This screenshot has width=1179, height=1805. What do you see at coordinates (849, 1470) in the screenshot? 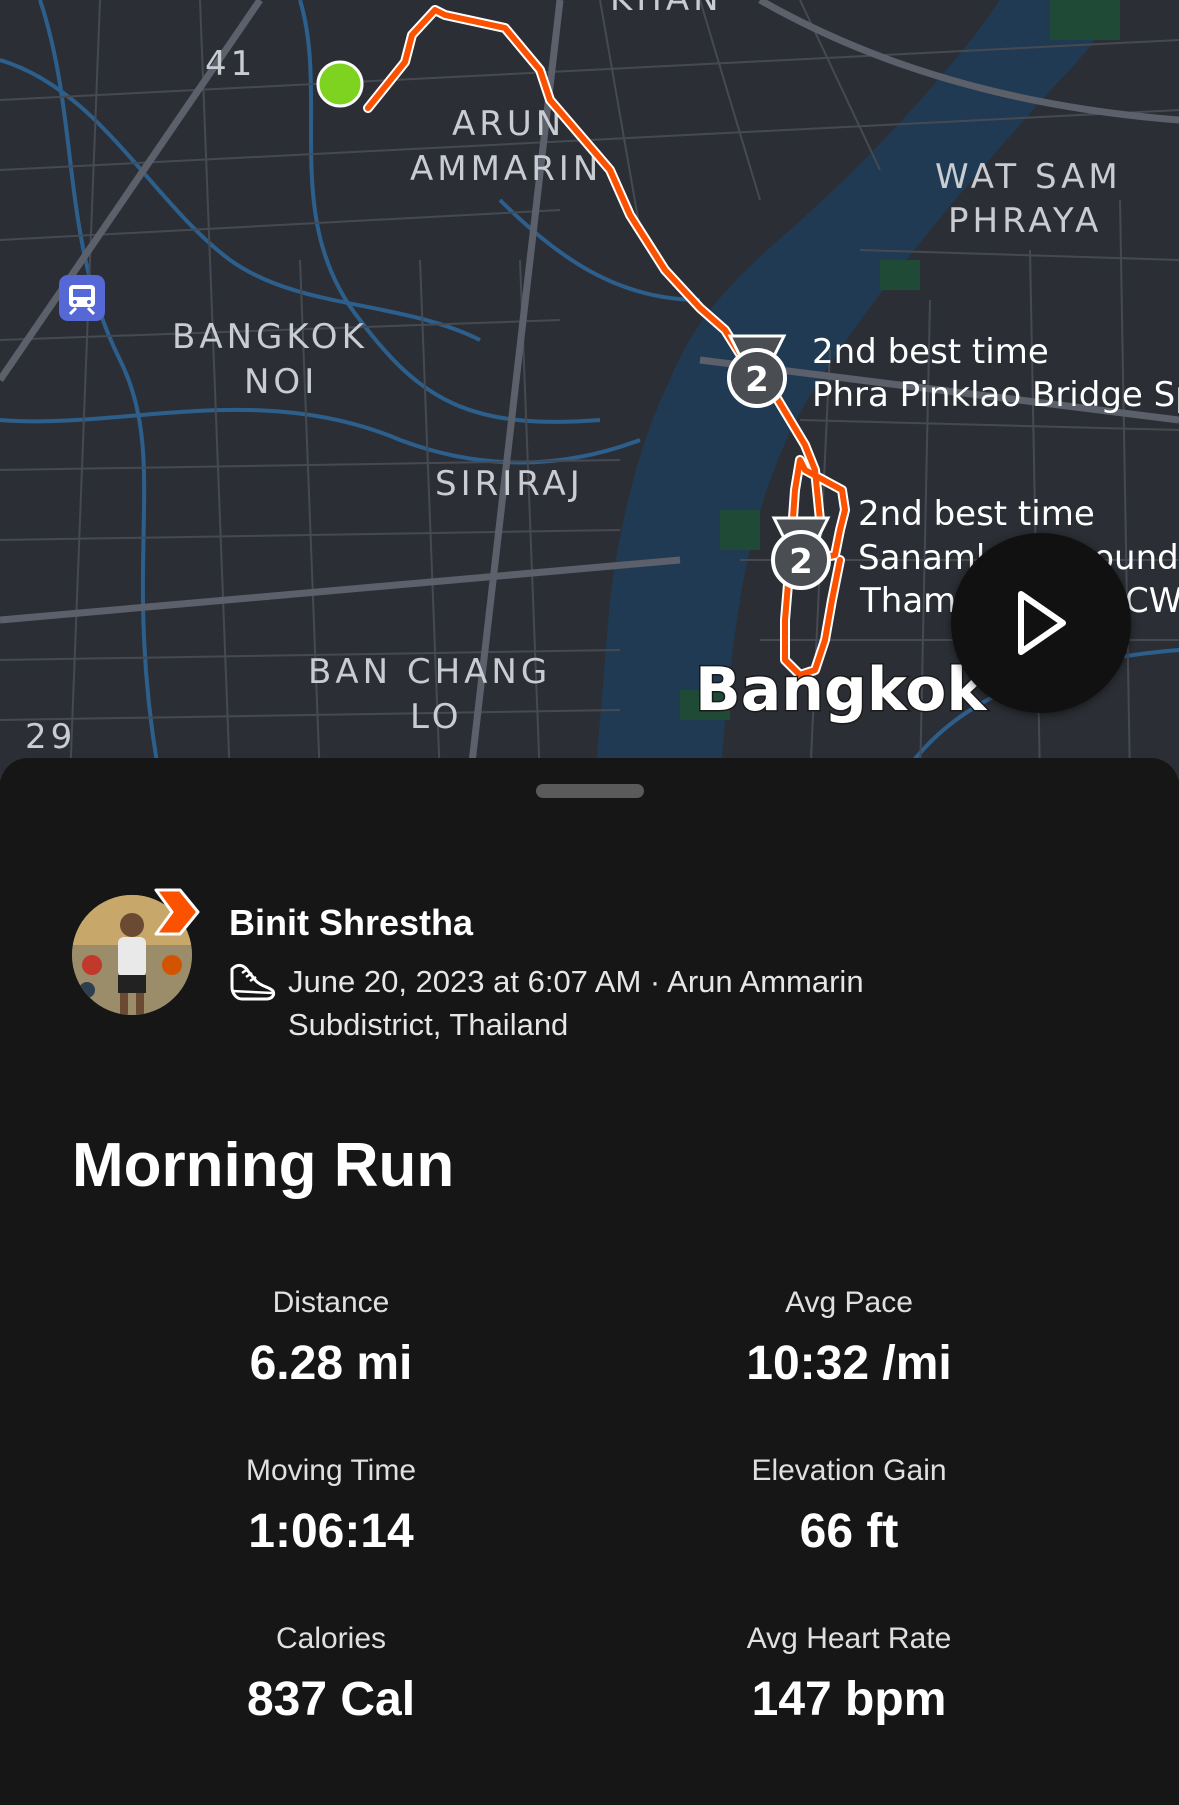
I see `stat-label: Elevation Gain` at bounding box center [849, 1470].